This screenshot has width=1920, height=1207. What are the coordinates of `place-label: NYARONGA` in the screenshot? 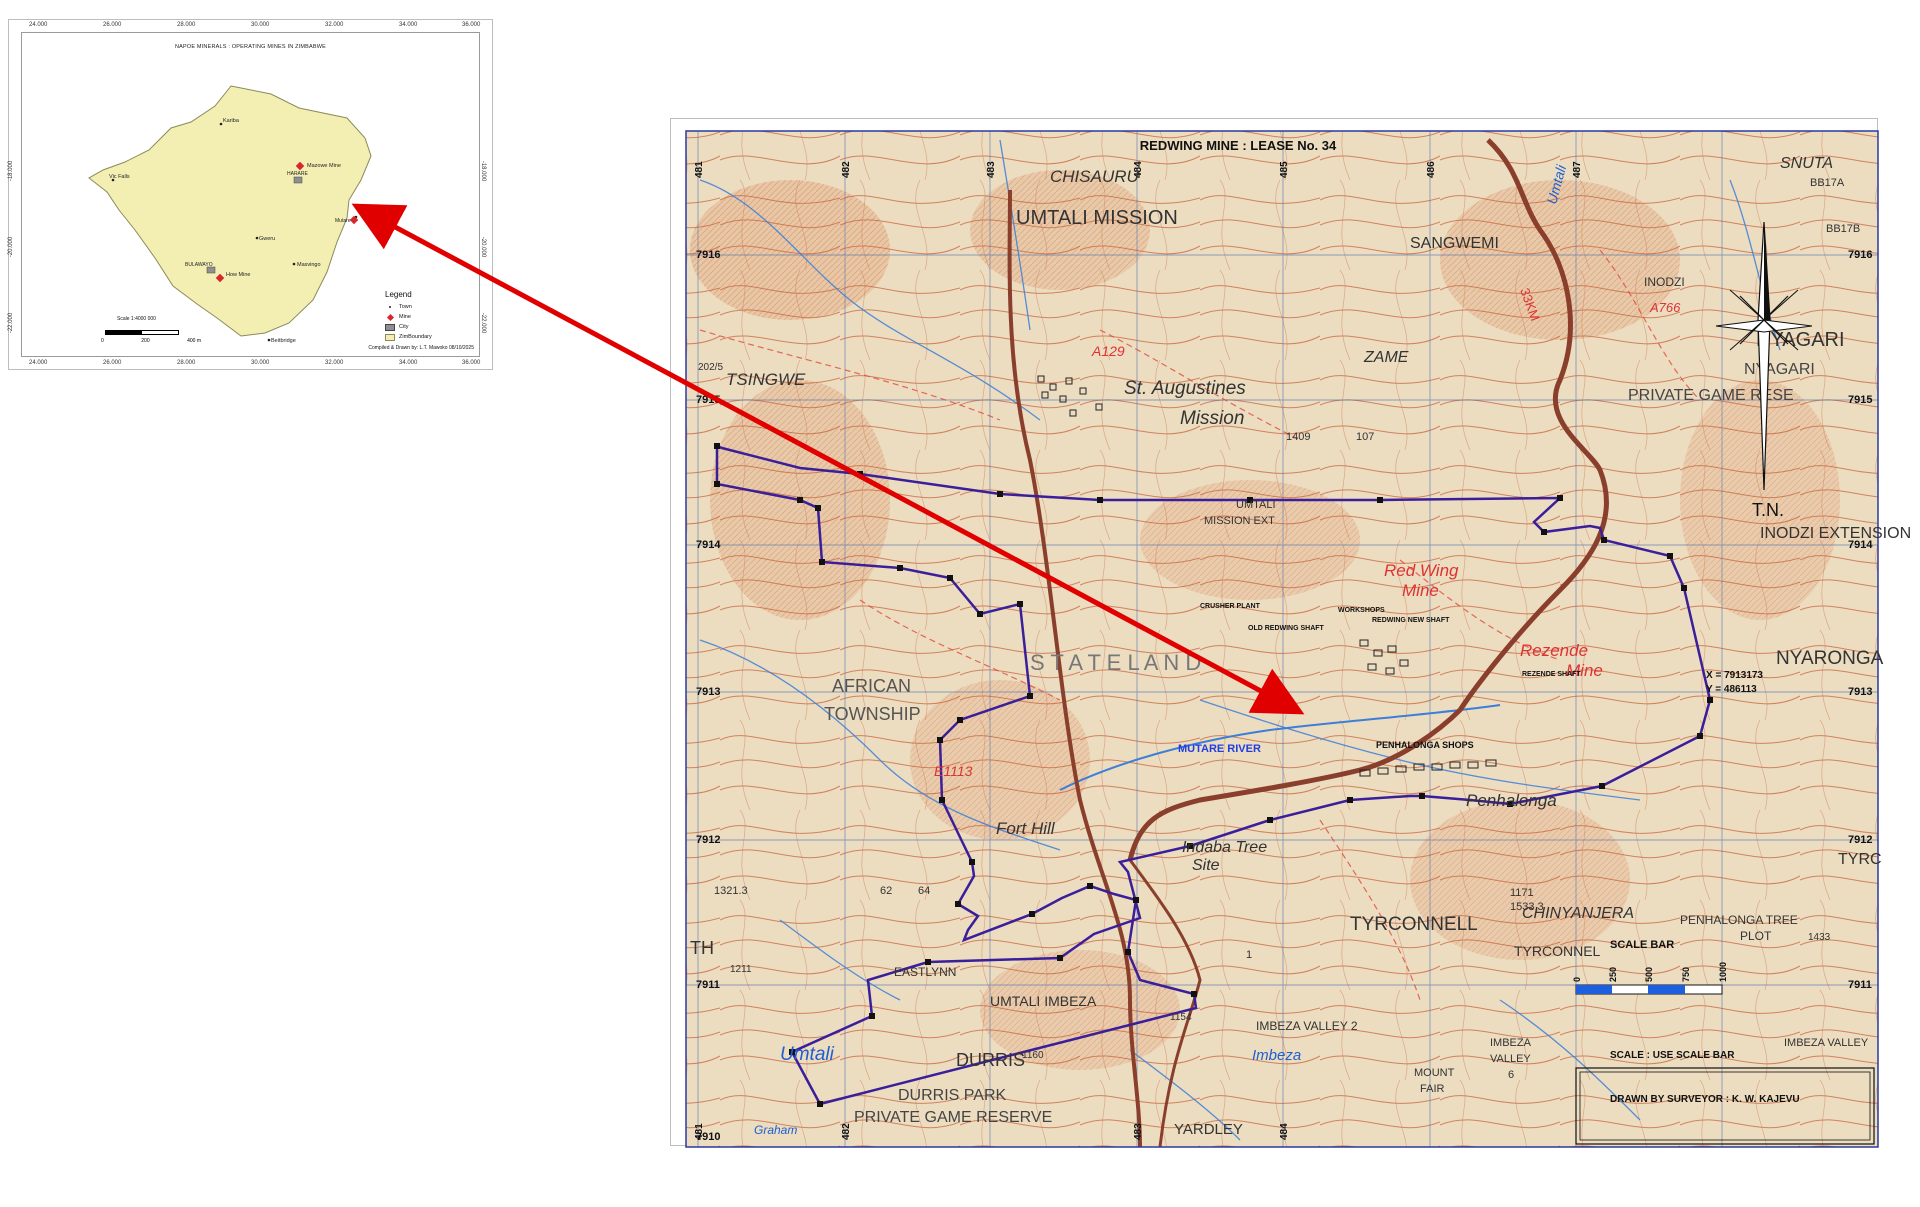 It's located at (1830, 658).